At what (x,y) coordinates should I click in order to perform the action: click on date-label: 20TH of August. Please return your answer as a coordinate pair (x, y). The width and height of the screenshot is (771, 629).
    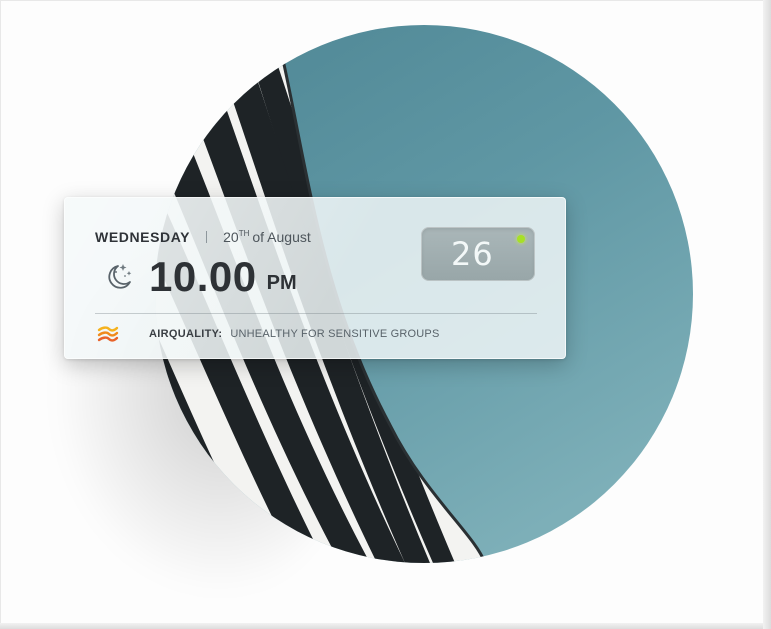
    Looking at the image, I should click on (267, 237).